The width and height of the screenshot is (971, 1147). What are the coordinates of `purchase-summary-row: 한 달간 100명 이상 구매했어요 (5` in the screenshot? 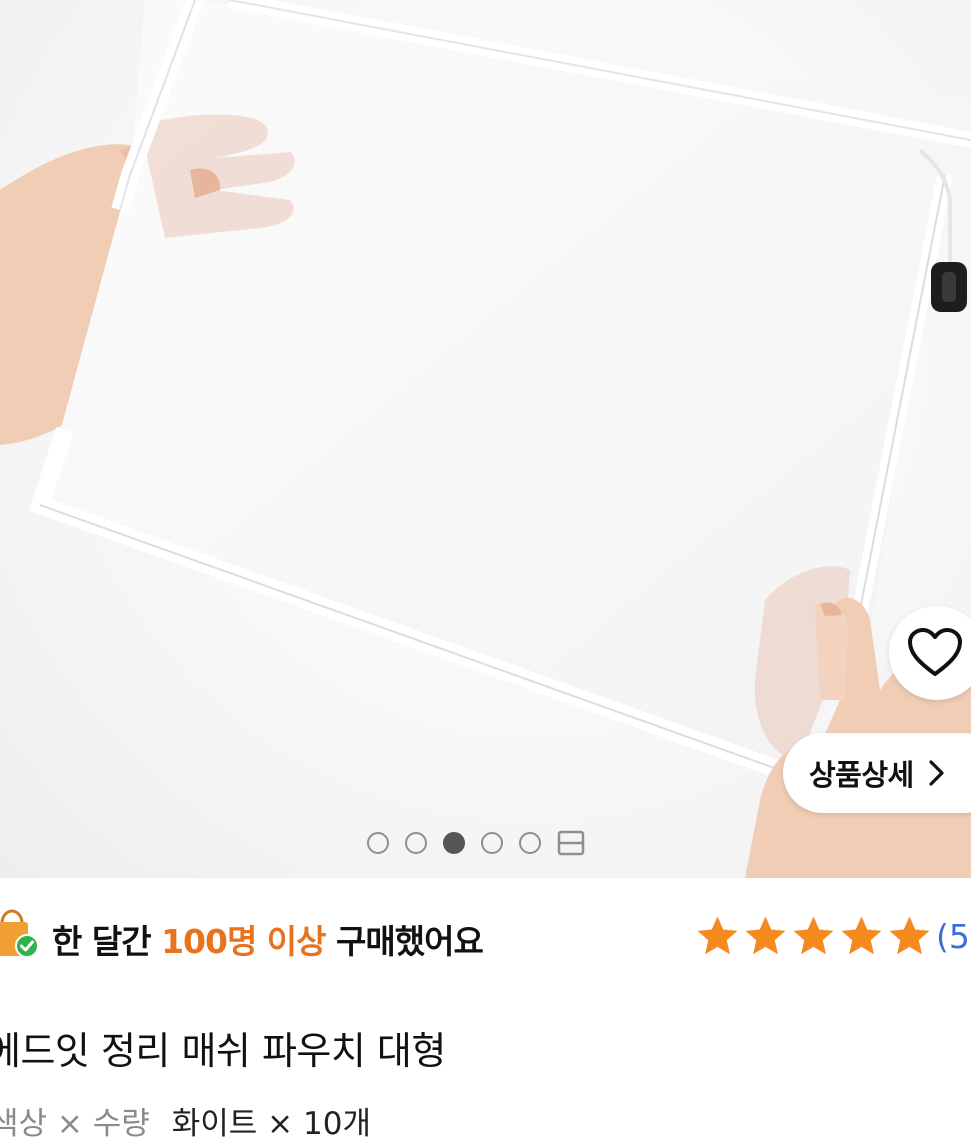 It's located at (485, 937).